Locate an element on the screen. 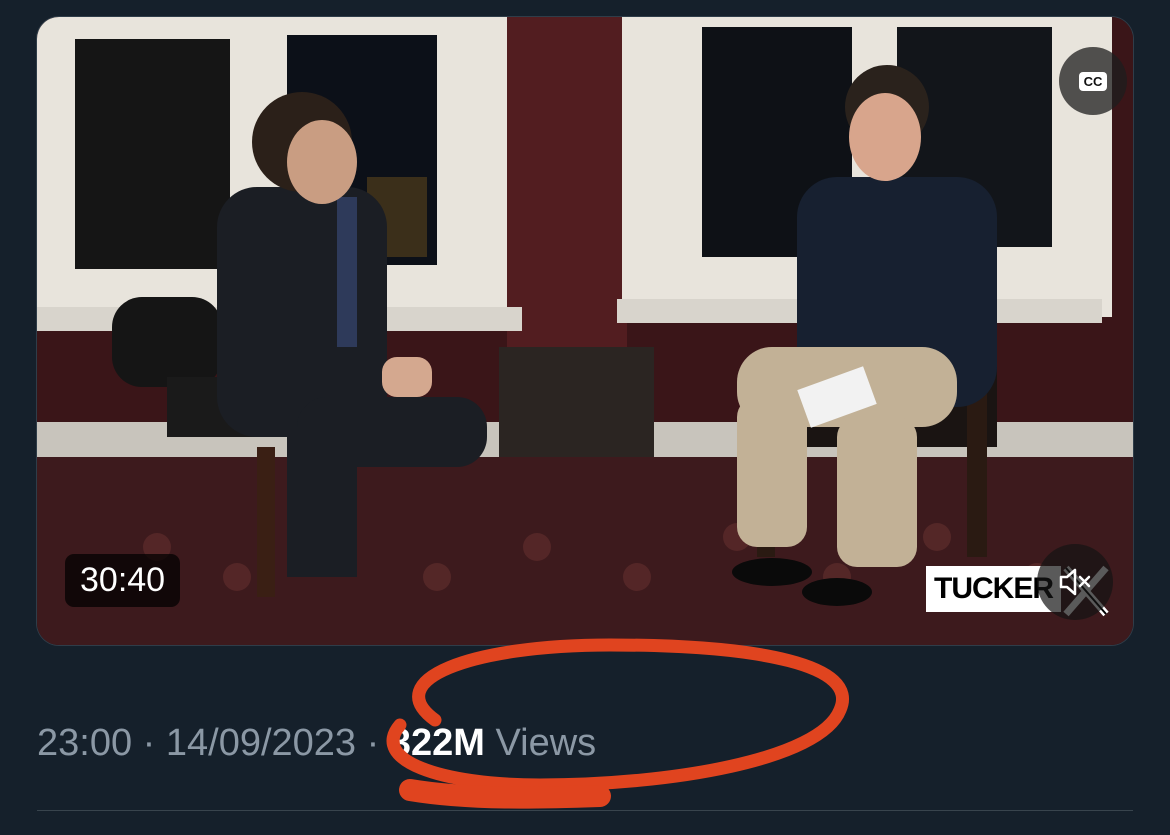  tweet-time: 23:00 is located at coordinates (84, 743).